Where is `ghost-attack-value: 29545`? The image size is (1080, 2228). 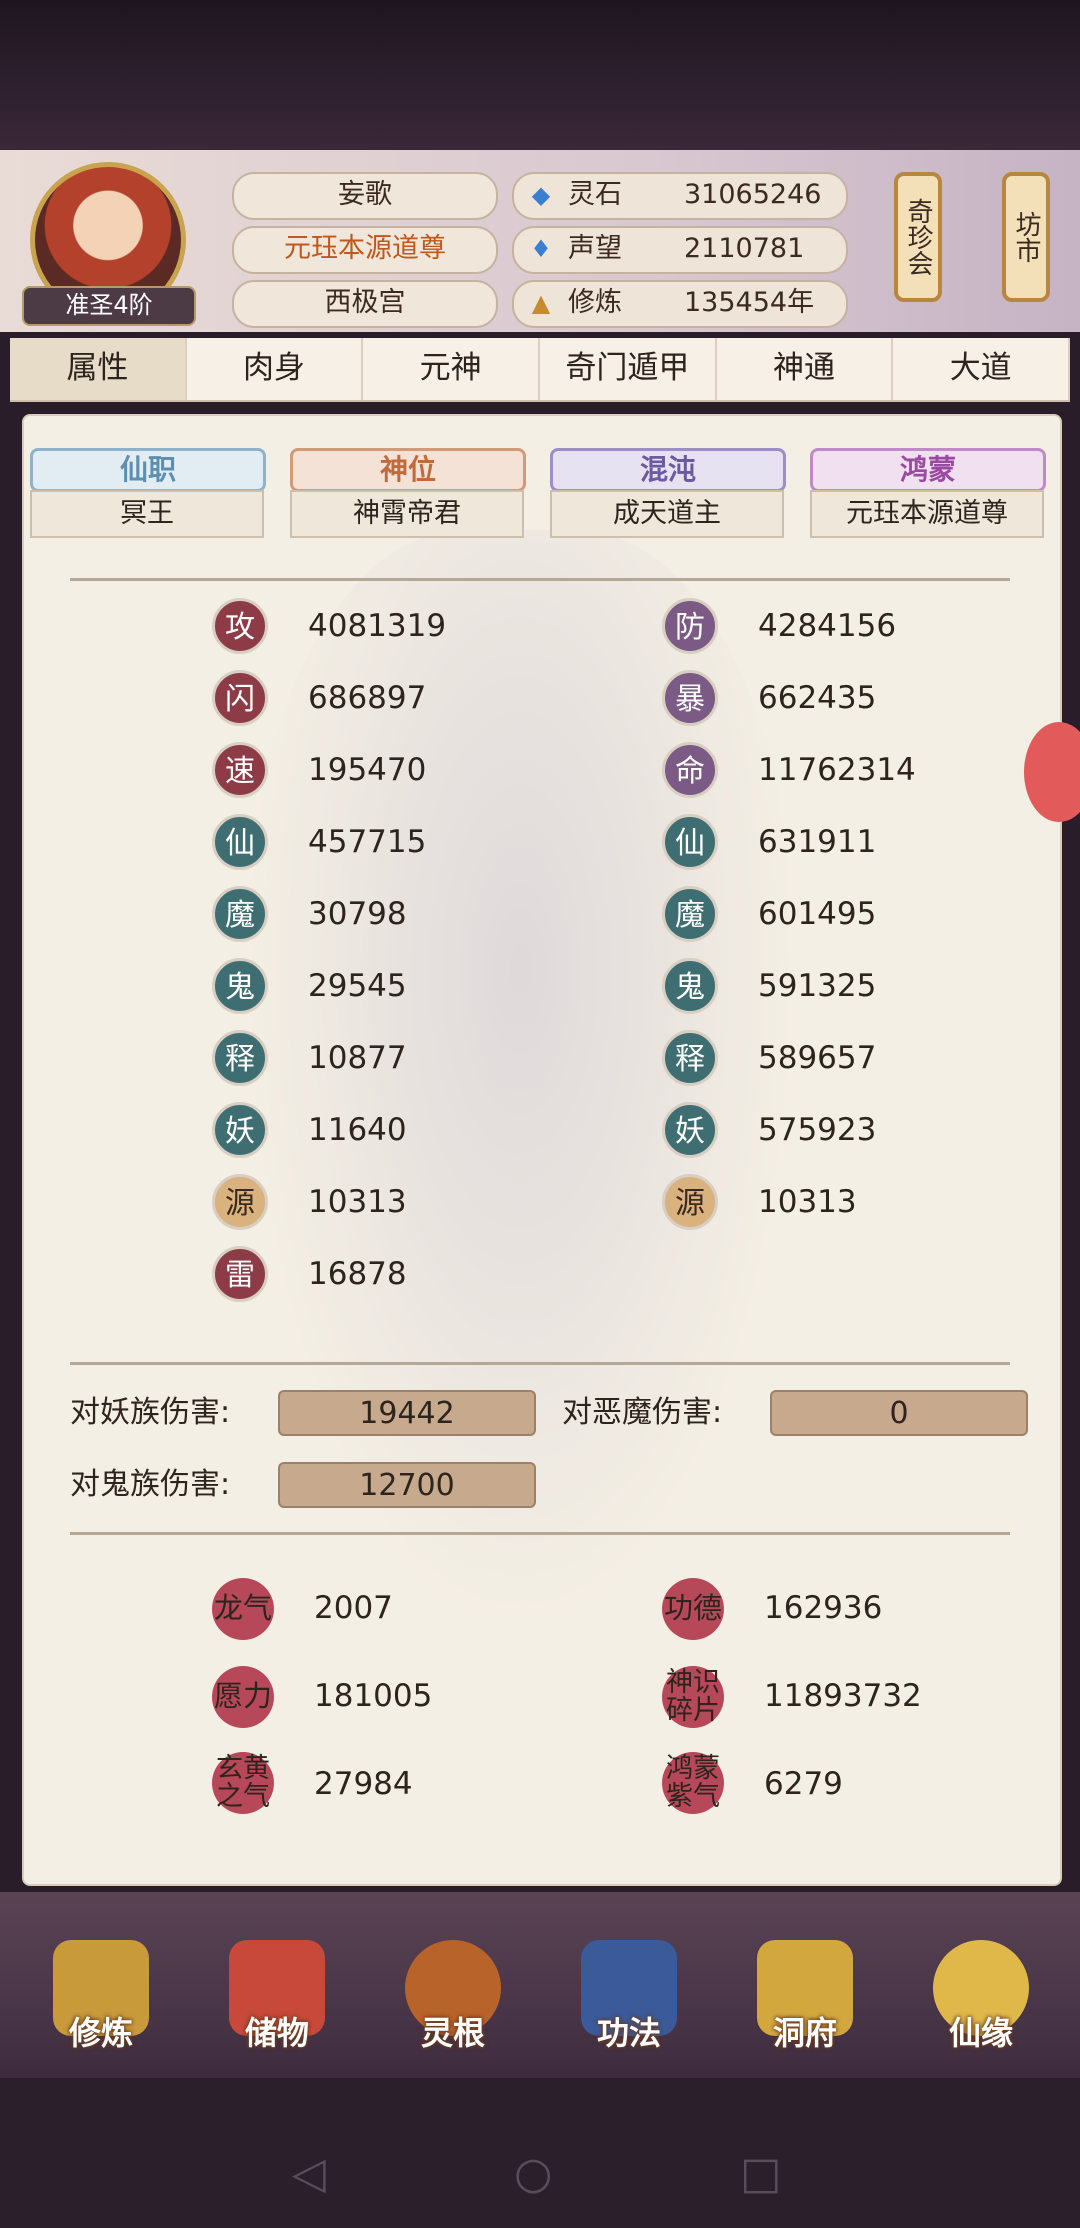 ghost-attack-value: 29545 is located at coordinates (357, 986).